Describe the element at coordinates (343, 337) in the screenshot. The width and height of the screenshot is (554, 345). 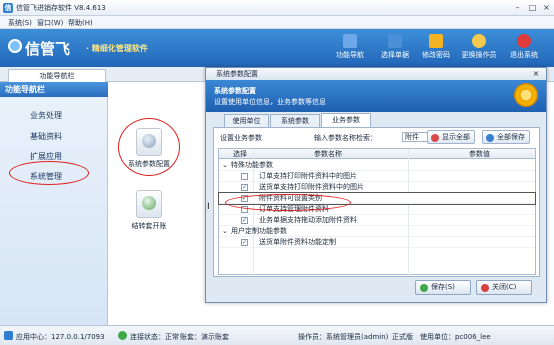
I see `status-operator: 操作员：系统管理员(admin)` at that location.